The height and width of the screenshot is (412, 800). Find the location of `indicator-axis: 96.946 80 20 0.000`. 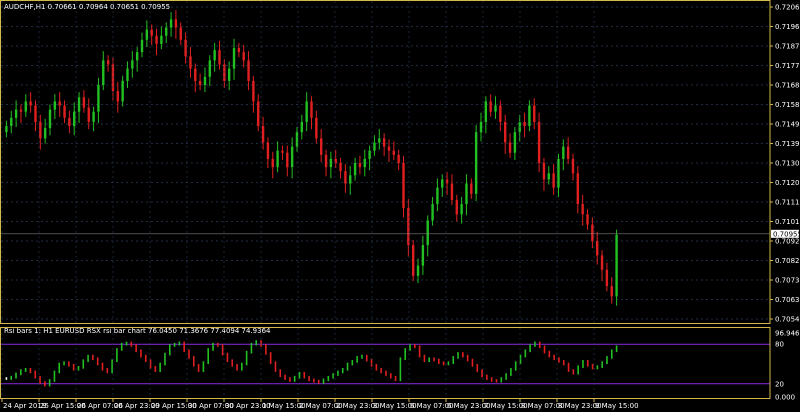

indicator-axis: 96.946 80 20 0.000 is located at coordinates (787, 366).